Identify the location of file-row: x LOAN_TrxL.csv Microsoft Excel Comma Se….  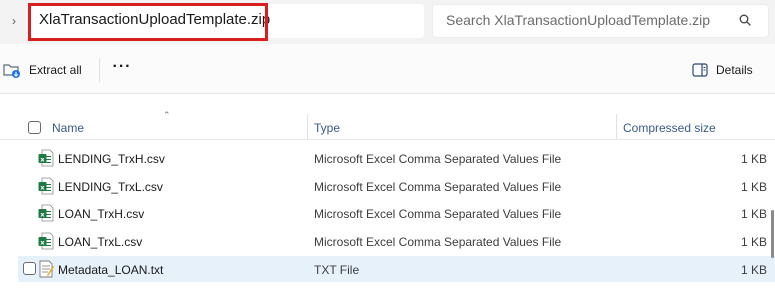
(396, 241).